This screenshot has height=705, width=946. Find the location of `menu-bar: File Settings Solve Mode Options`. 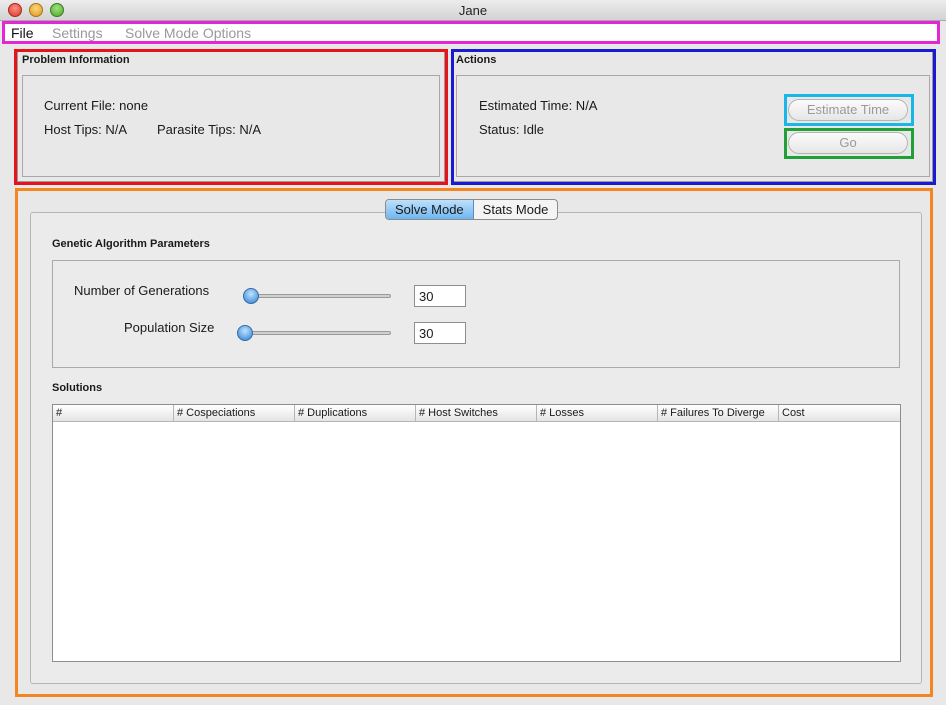

menu-bar: File Settings Solve Mode Options is located at coordinates (471, 32).